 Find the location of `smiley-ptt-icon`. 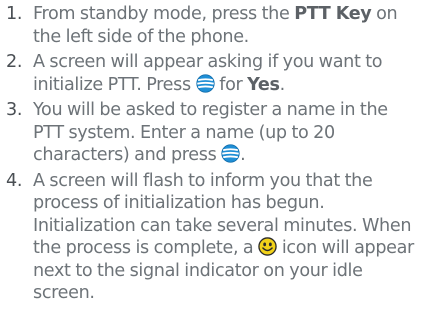

smiley-ptt-icon is located at coordinates (267, 246).